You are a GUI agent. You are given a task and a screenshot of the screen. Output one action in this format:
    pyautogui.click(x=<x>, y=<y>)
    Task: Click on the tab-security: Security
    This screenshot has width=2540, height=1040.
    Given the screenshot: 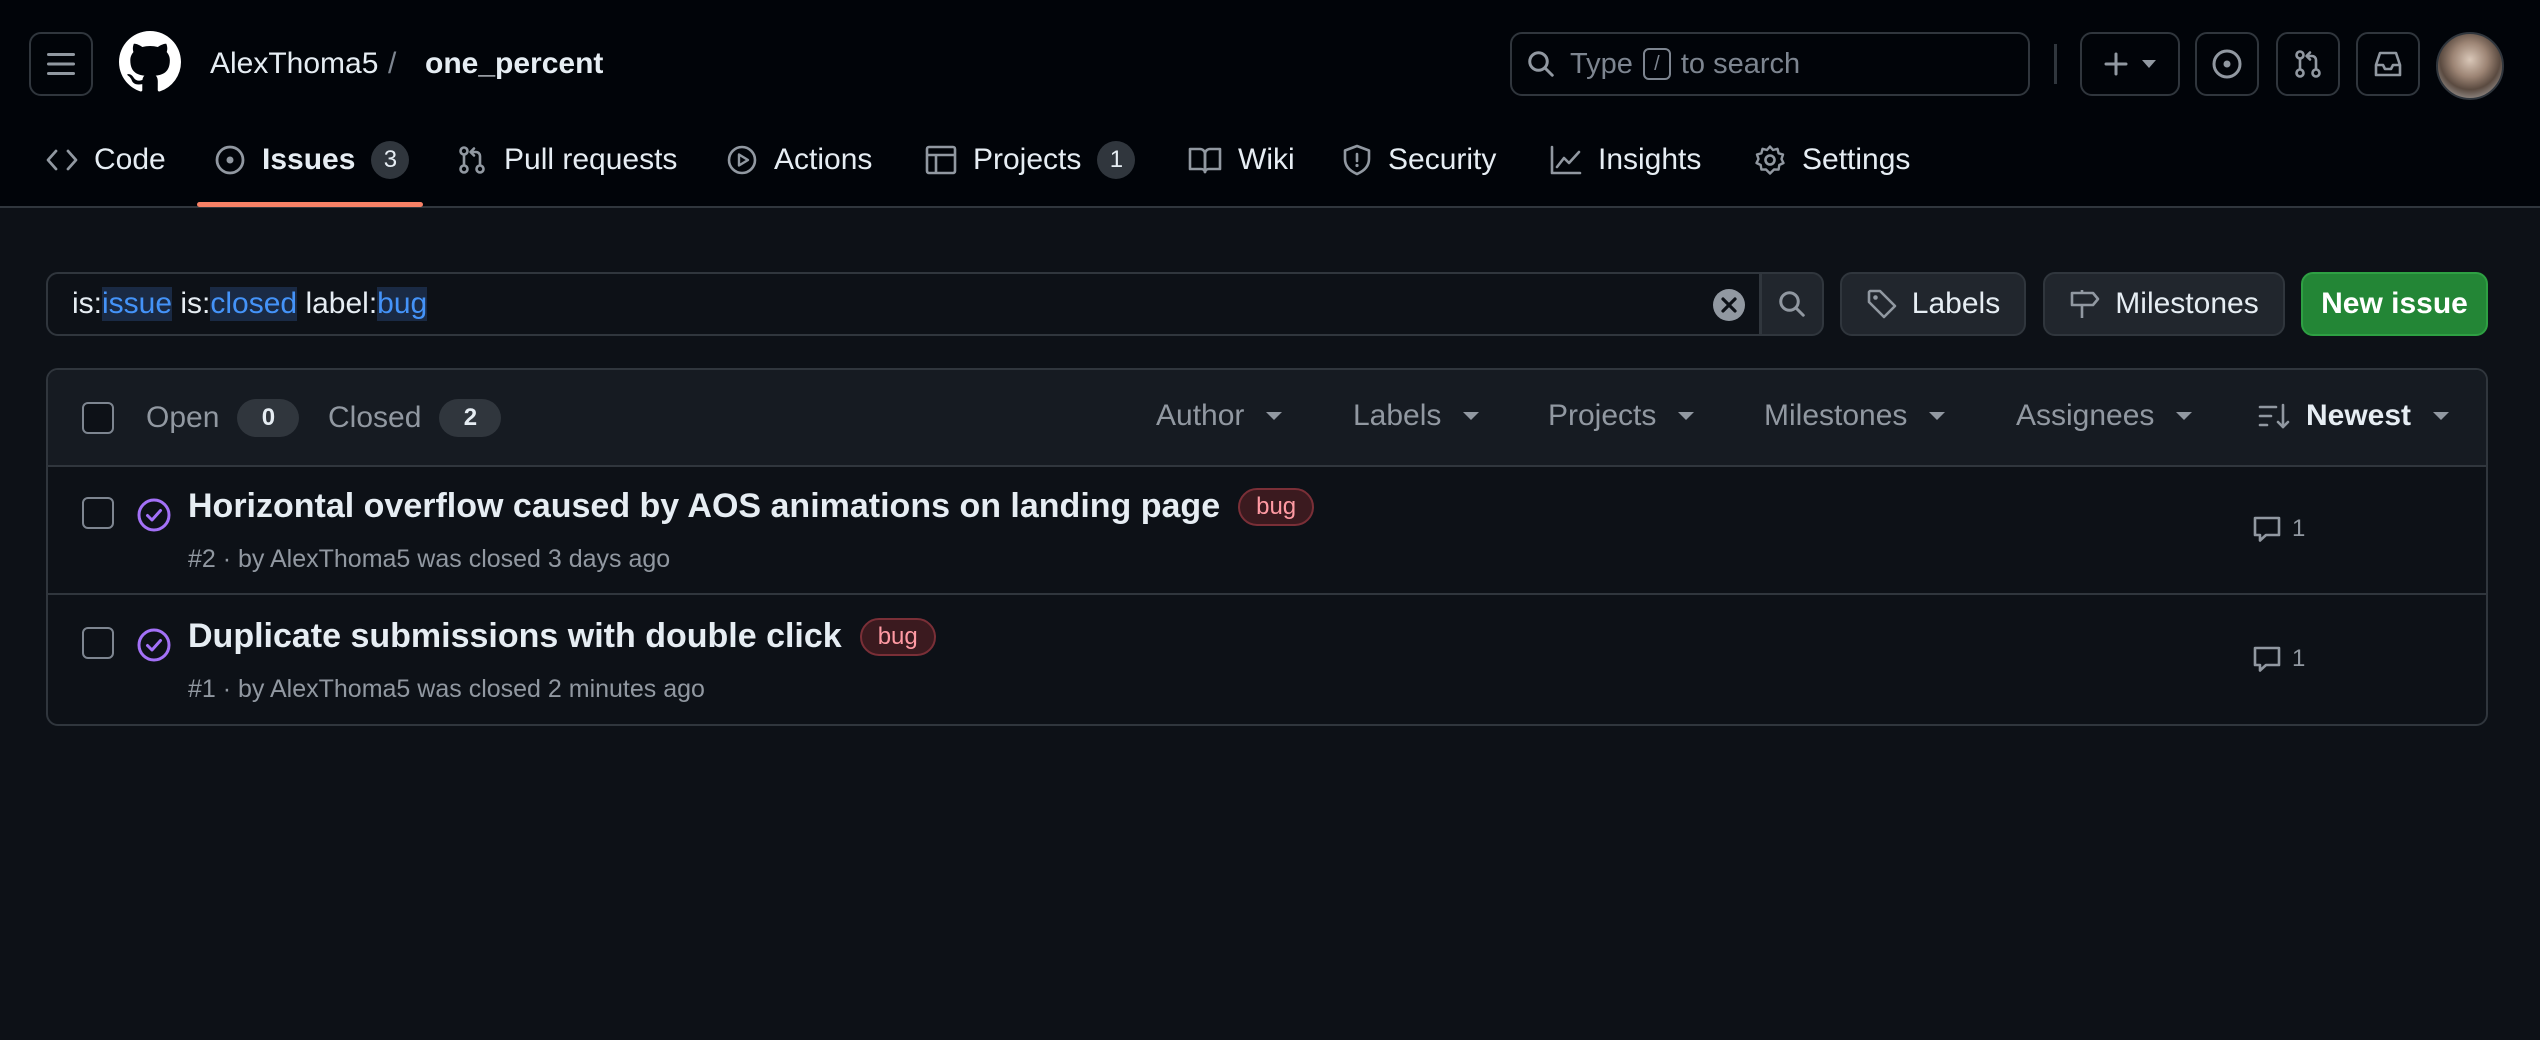 What is the action you would take?
    pyautogui.click(x=1419, y=160)
    